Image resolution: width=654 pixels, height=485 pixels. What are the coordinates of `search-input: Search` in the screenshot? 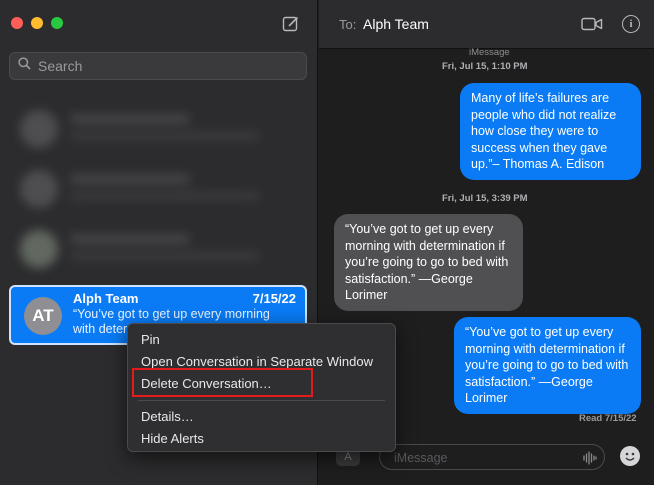 It's located at (158, 66).